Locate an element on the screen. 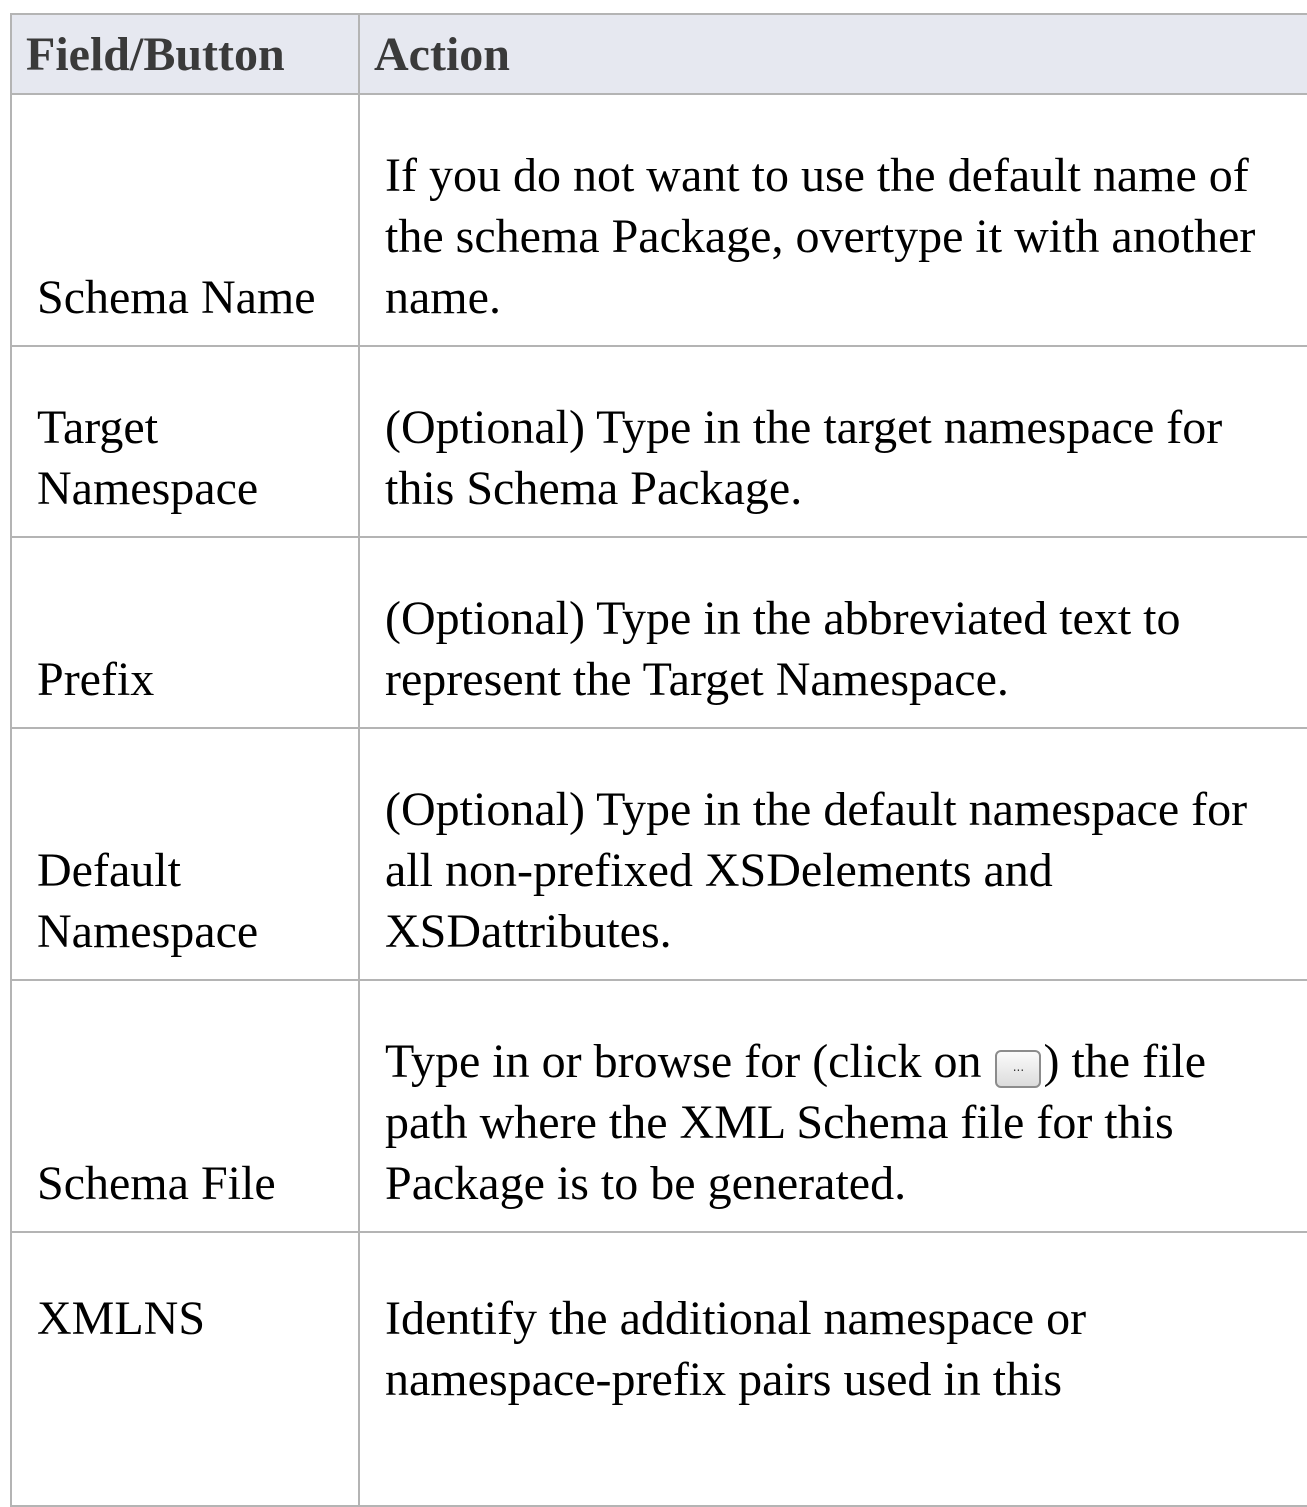 This screenshot has width=1307, height=1507. field-cell: Target Namespace is located at coordinates (185, 441).